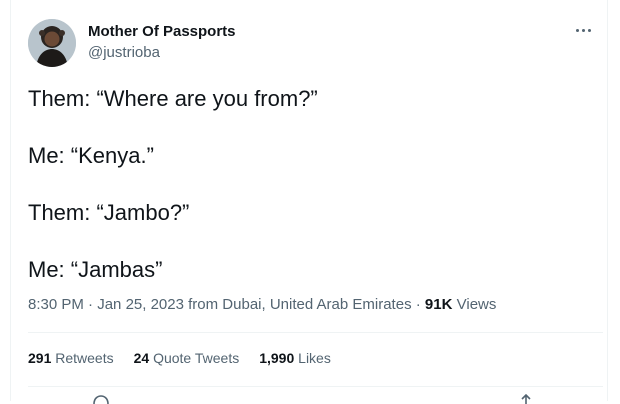  What do you see at coordinates (310, 399) in the screenshot?
I see `action-bar` at bounding box center [310, 399].